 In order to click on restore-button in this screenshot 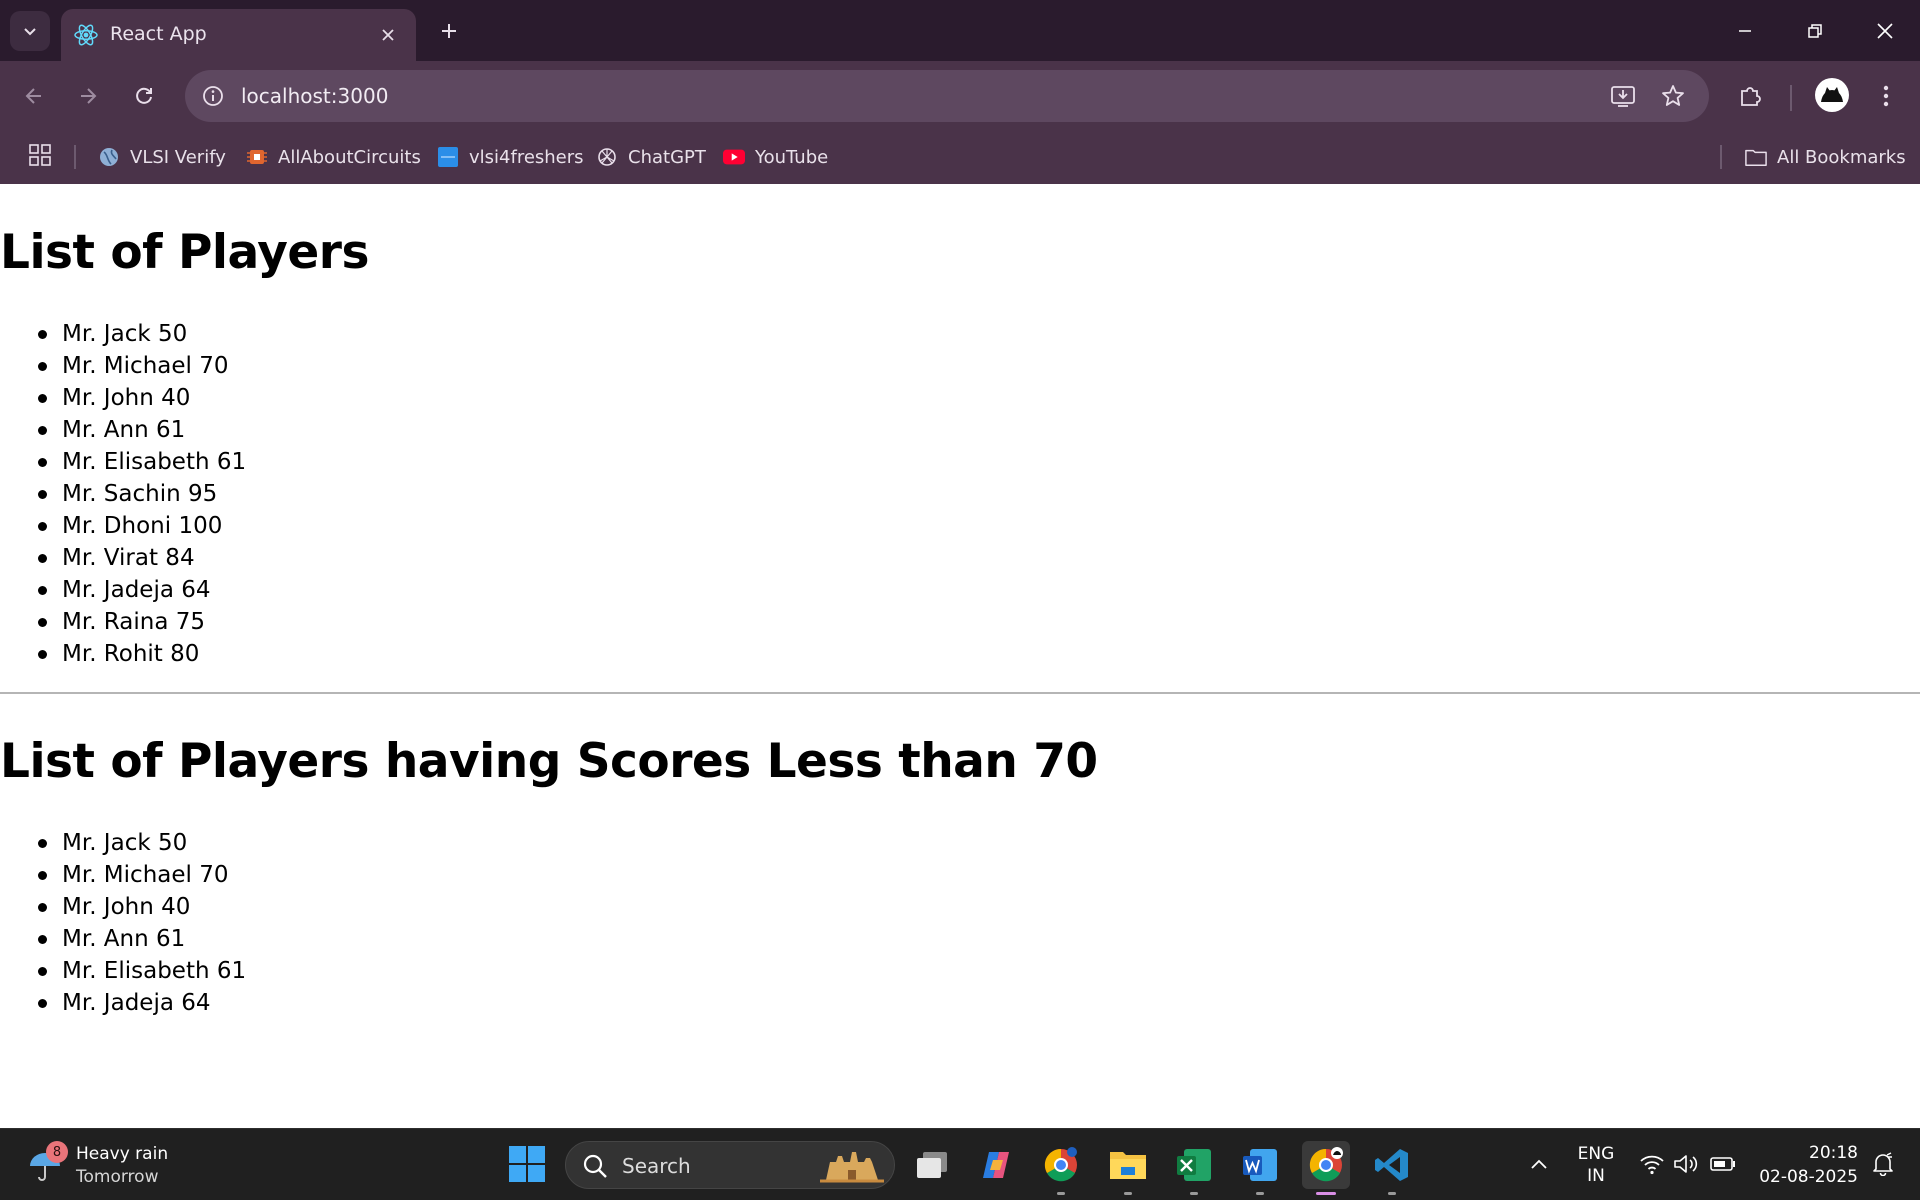, I will do `click(1815, 30)`.